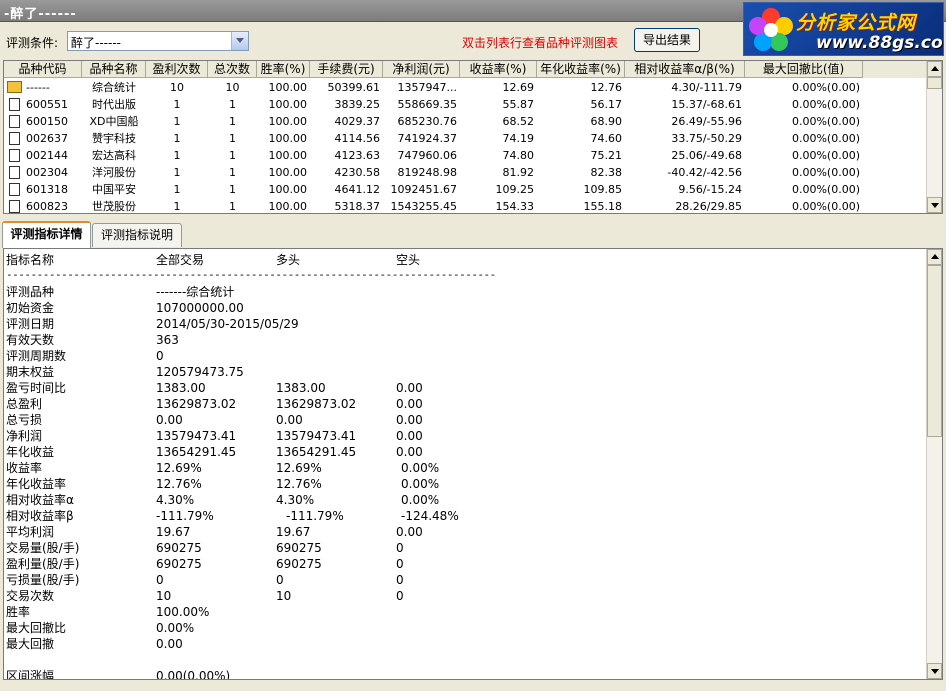 The width and height of the screenshot is (946, 691). I want to click on detail-label: 初始资金, so click(30, 308).